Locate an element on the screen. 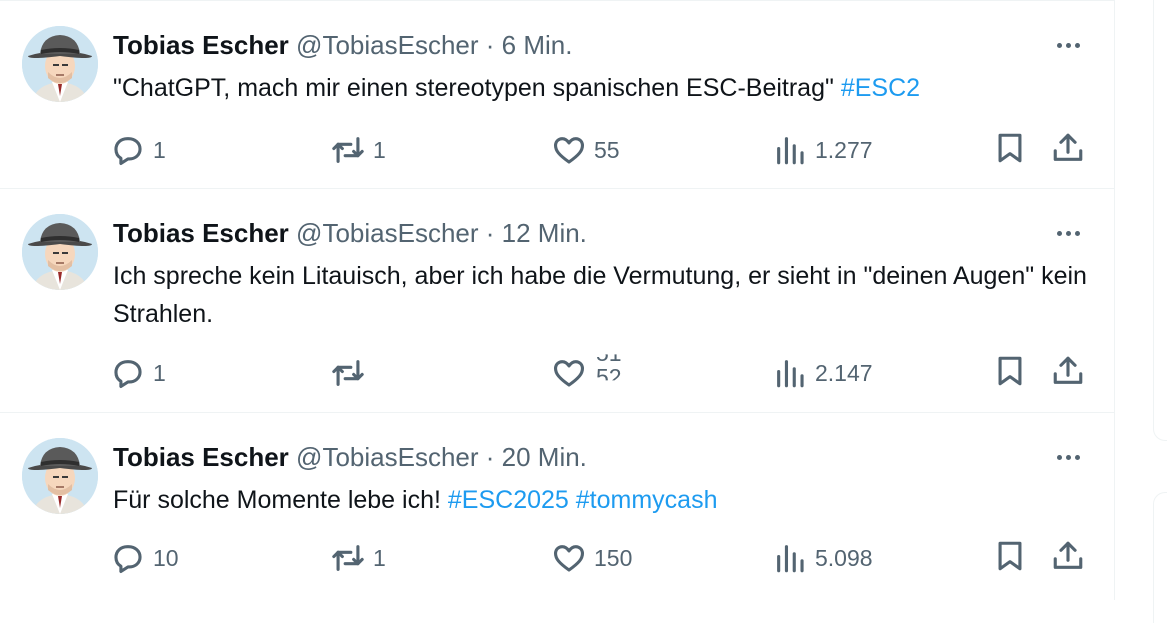 The height and width of the screenshot is (623, 1167). tweet-header: Tobias Escher @TobiasEscher · 6 Min. is located at coordinates (342, 45).